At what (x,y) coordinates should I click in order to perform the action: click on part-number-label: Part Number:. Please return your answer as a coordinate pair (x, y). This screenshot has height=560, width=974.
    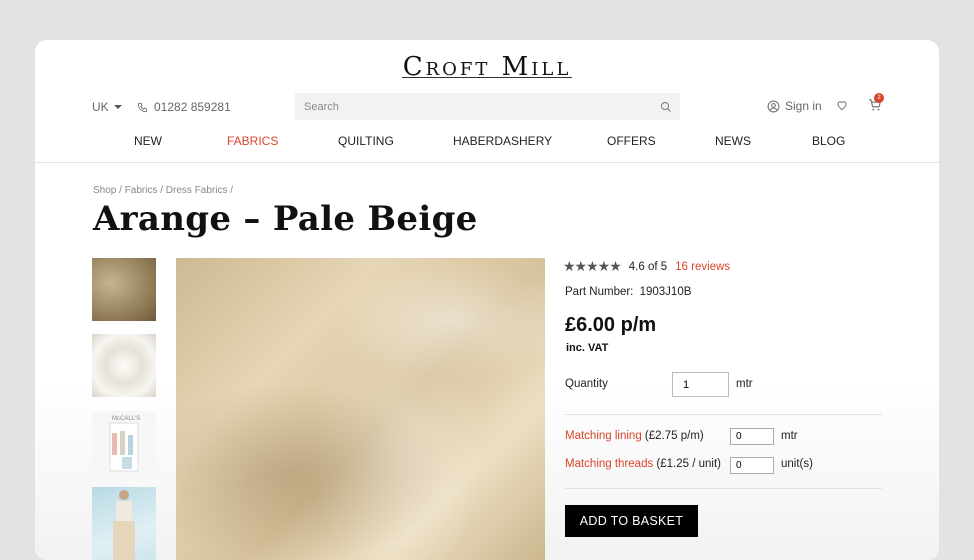
    Looking at the image, I should click on (599, 292).